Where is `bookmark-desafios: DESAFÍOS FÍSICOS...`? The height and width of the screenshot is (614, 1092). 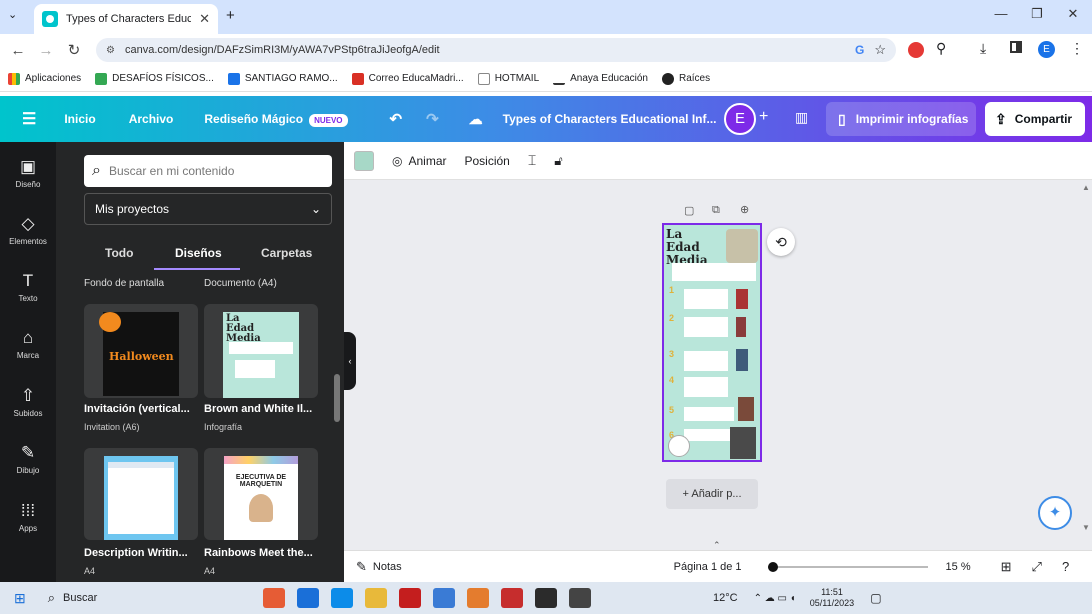
bookmark-desafios: DESAFÍOS FÍSICOS... is located at coordinates (154, 78).